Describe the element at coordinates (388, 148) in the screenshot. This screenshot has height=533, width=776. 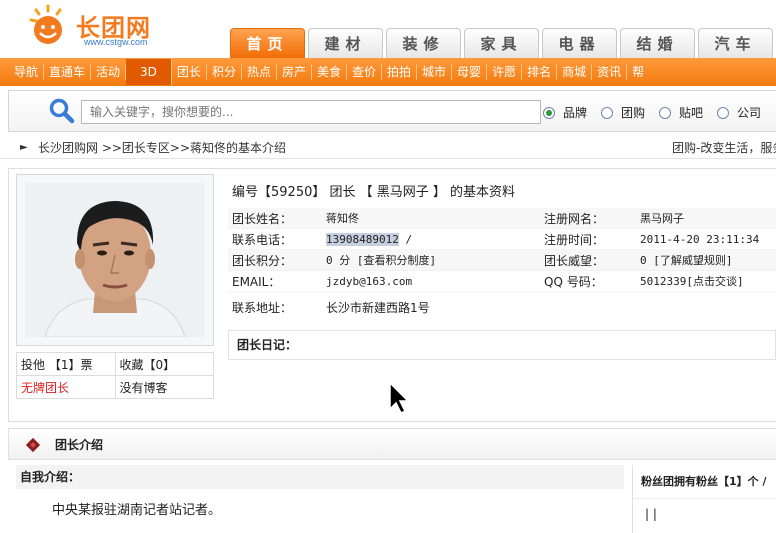
I see `breadcrumb: ► 长沙团购网 >>团长专区>>蒋知佟的基本介绍 团购-改变生活，服务` at that location.